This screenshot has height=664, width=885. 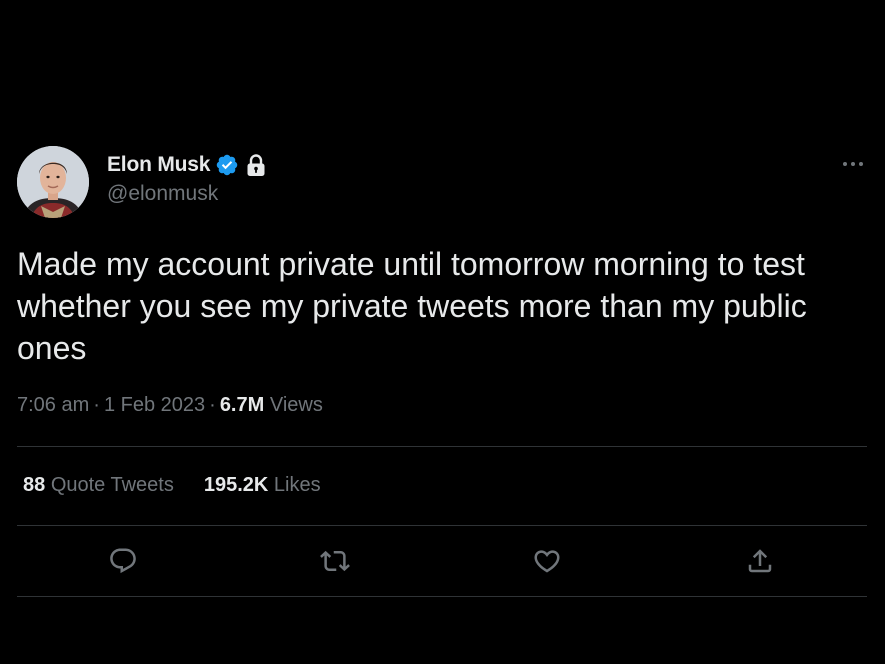 I want to click on share-icon, so click(x=760, y=561).